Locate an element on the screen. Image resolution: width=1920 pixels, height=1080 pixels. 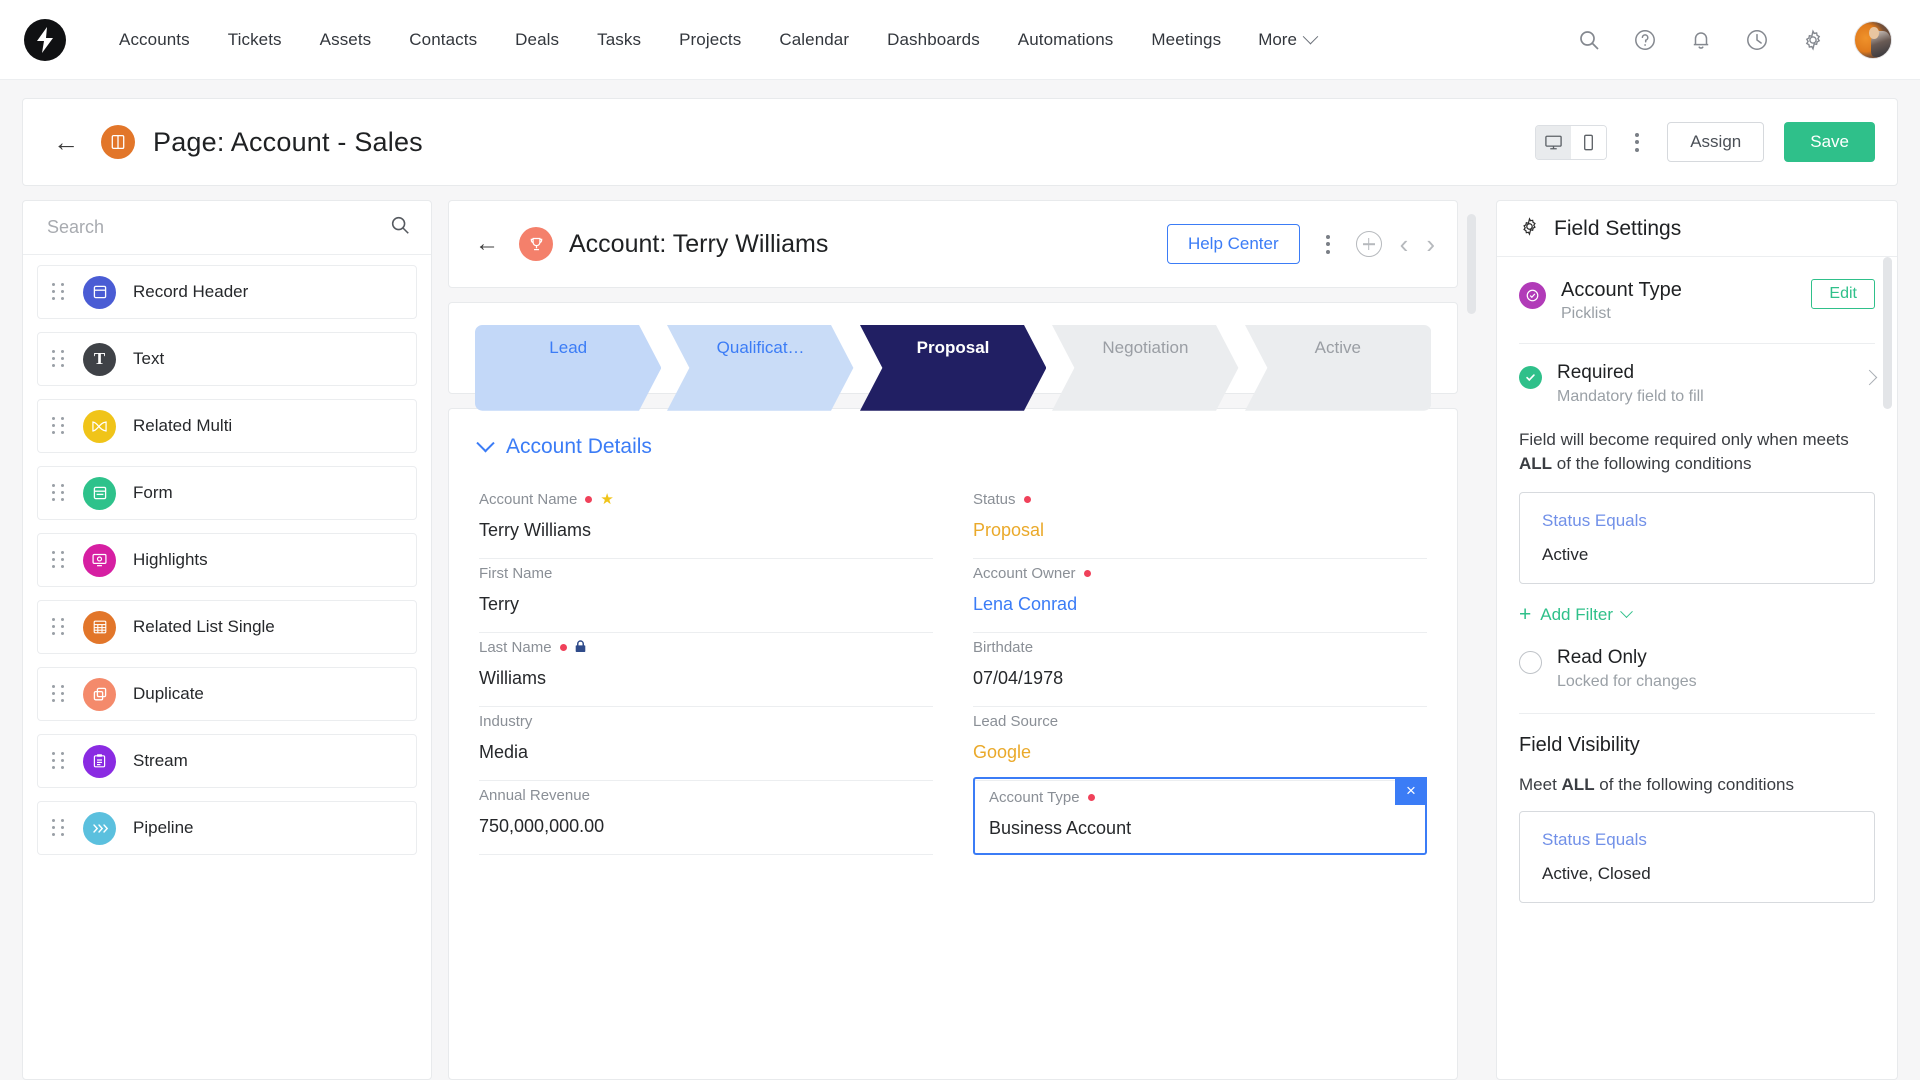
help-icon is located at coordinates (1645, 40).